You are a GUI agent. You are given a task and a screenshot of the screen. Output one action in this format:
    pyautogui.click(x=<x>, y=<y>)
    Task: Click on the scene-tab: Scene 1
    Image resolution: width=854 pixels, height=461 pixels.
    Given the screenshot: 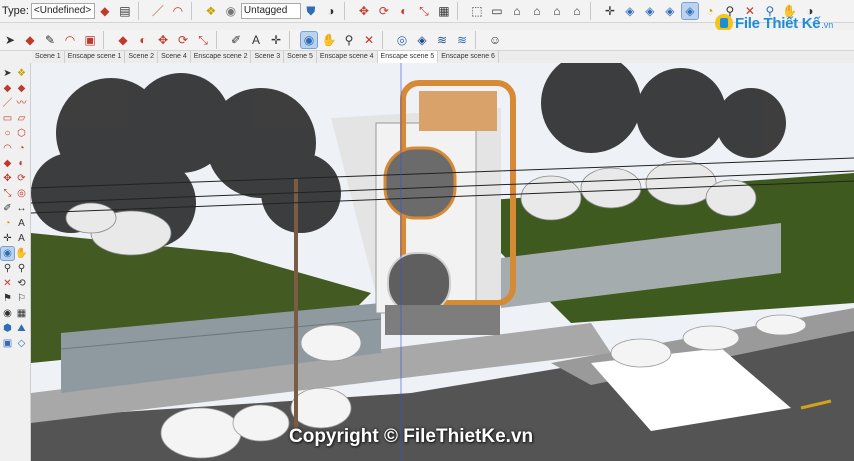 What is the action you would take?
    pyautogui.click(x=48, y=57)
    